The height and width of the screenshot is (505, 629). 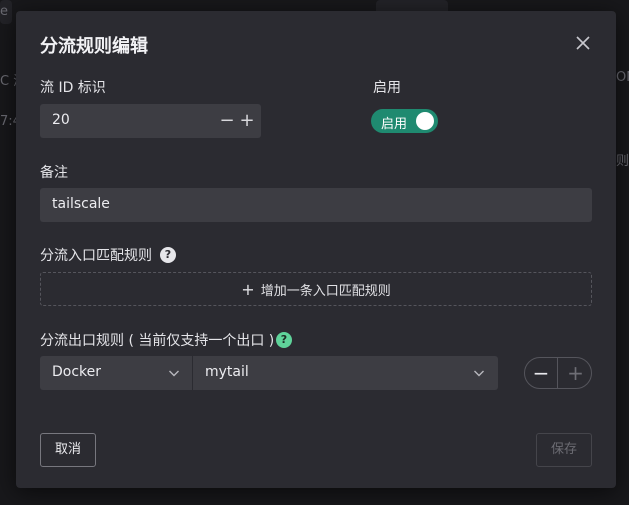 What do you see at coordinates (96, 256) in the screenshot?
I see `ingress-rules-label: 分流入口匹配规则` at bounding box center [96, 256].